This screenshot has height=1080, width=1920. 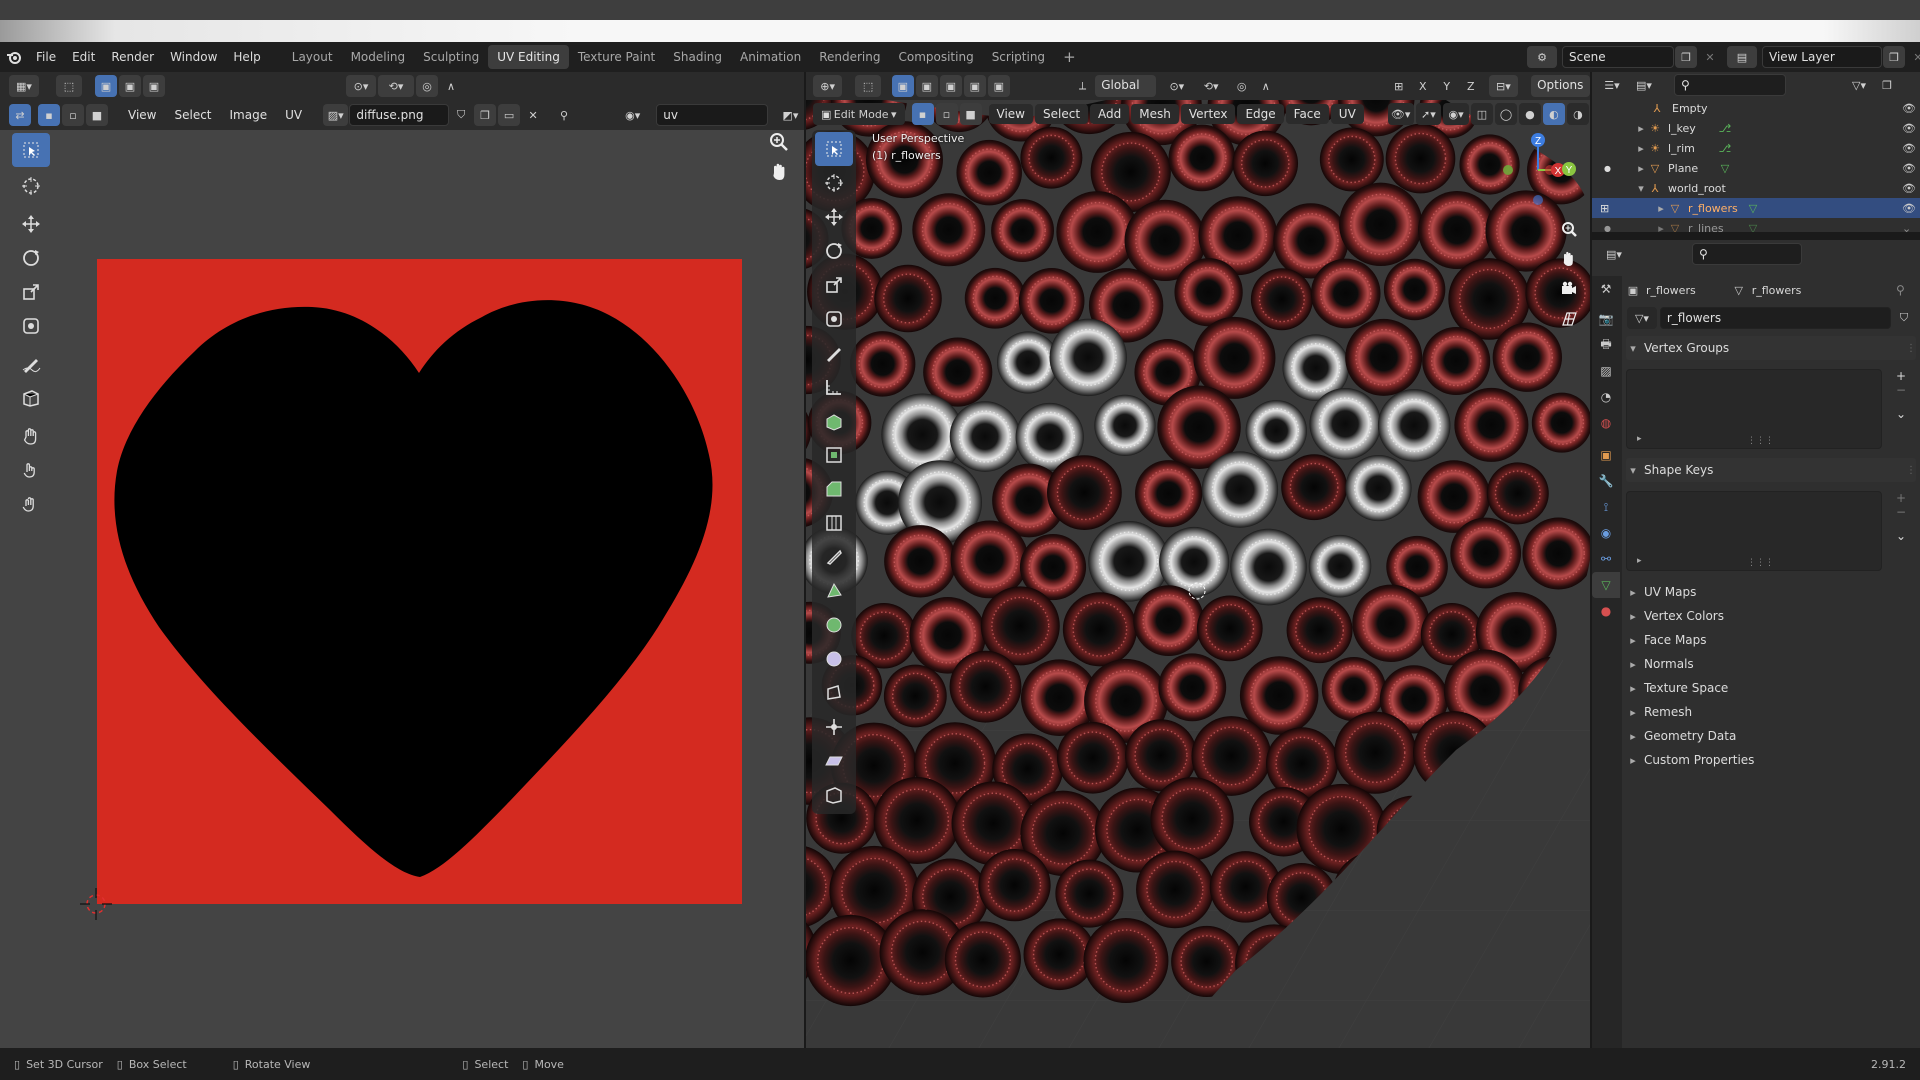 What do you see at coordinates (1859, 85) in the screenshot?
I see `outliner-filter-icon: ▽▾` at bounding box center [1859, 85].